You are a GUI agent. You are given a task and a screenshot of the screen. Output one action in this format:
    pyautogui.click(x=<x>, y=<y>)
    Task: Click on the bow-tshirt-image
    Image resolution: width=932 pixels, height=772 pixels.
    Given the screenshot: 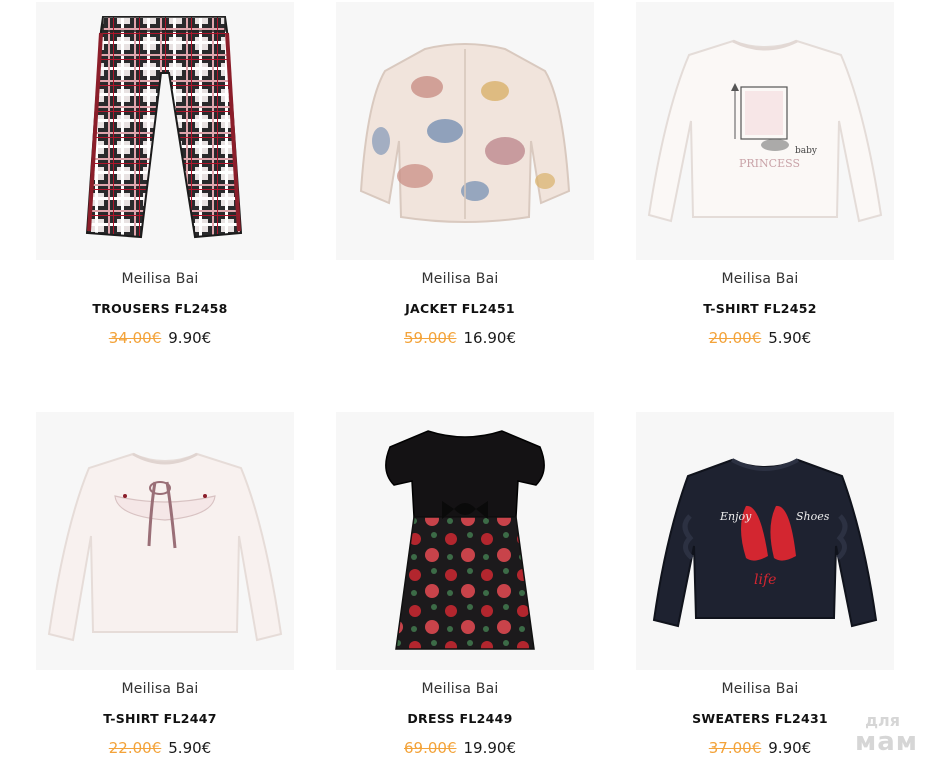 What is the action you would take?
    pyautogui.click(x=165, y=547)
    